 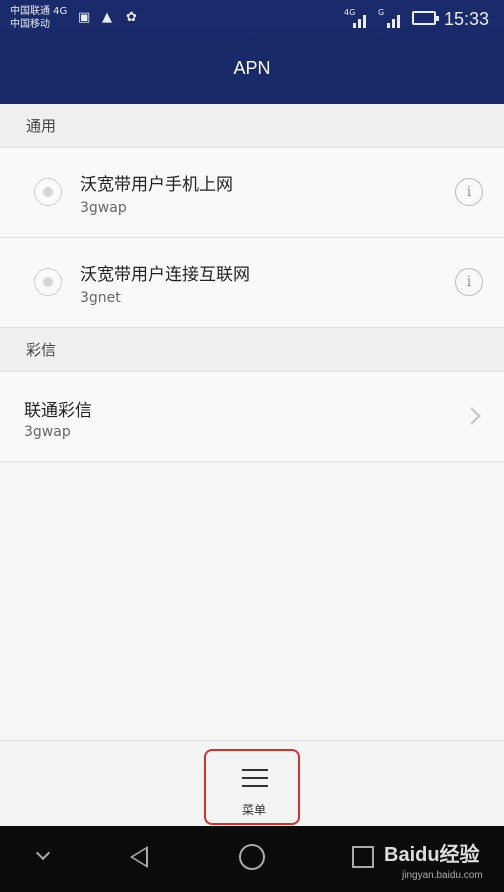 What do you see at coordinates (389, 18) in the screenshot?
I see `signal-icon: G` at bounding box center [389, 18].